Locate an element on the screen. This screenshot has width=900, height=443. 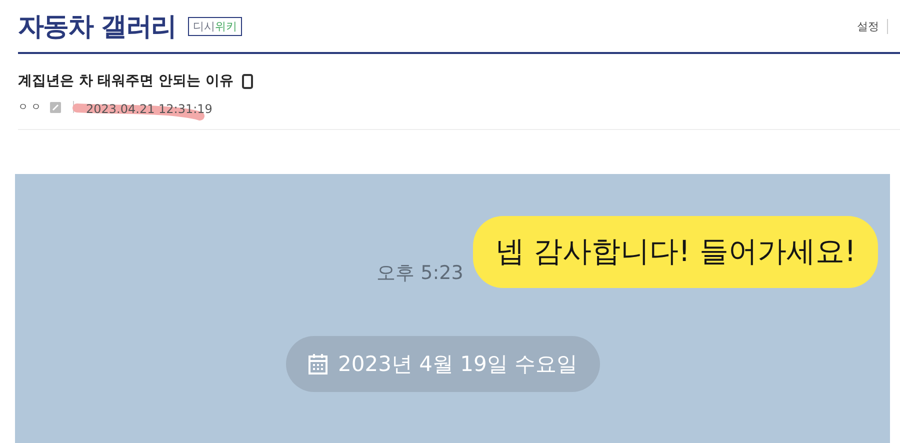
message-time: 오후 5:23 is located at coordinates (420, 273).